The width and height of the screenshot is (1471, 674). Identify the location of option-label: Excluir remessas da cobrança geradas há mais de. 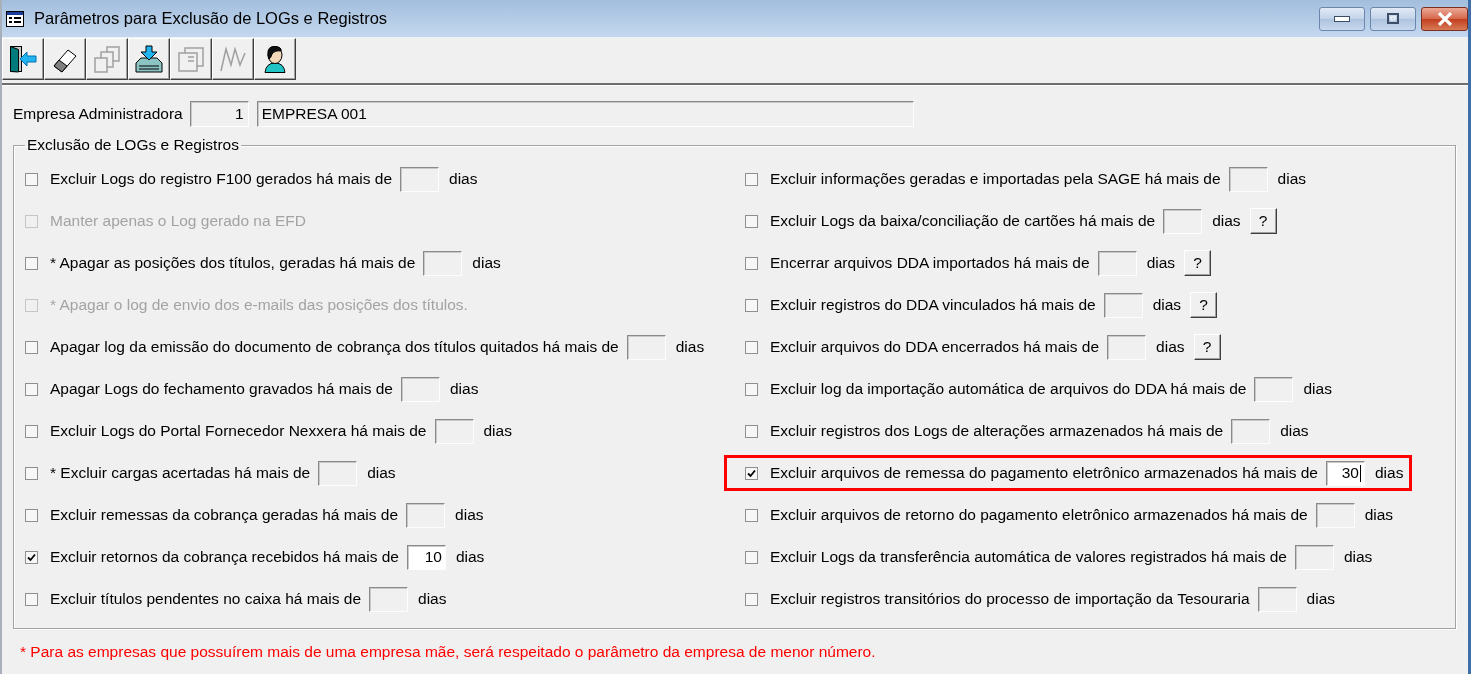
(224, 515).